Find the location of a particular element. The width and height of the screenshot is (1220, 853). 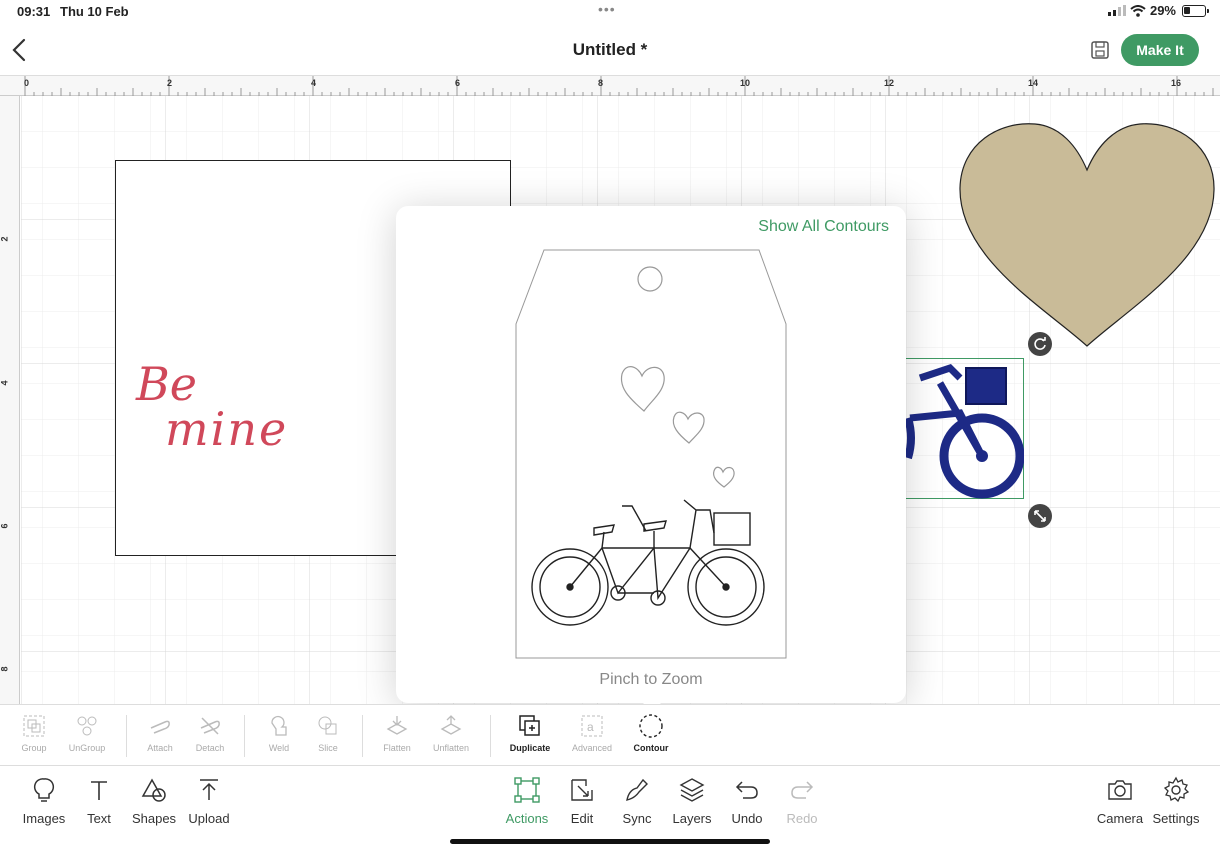

slice-icon is located at coordinates (327, 725).